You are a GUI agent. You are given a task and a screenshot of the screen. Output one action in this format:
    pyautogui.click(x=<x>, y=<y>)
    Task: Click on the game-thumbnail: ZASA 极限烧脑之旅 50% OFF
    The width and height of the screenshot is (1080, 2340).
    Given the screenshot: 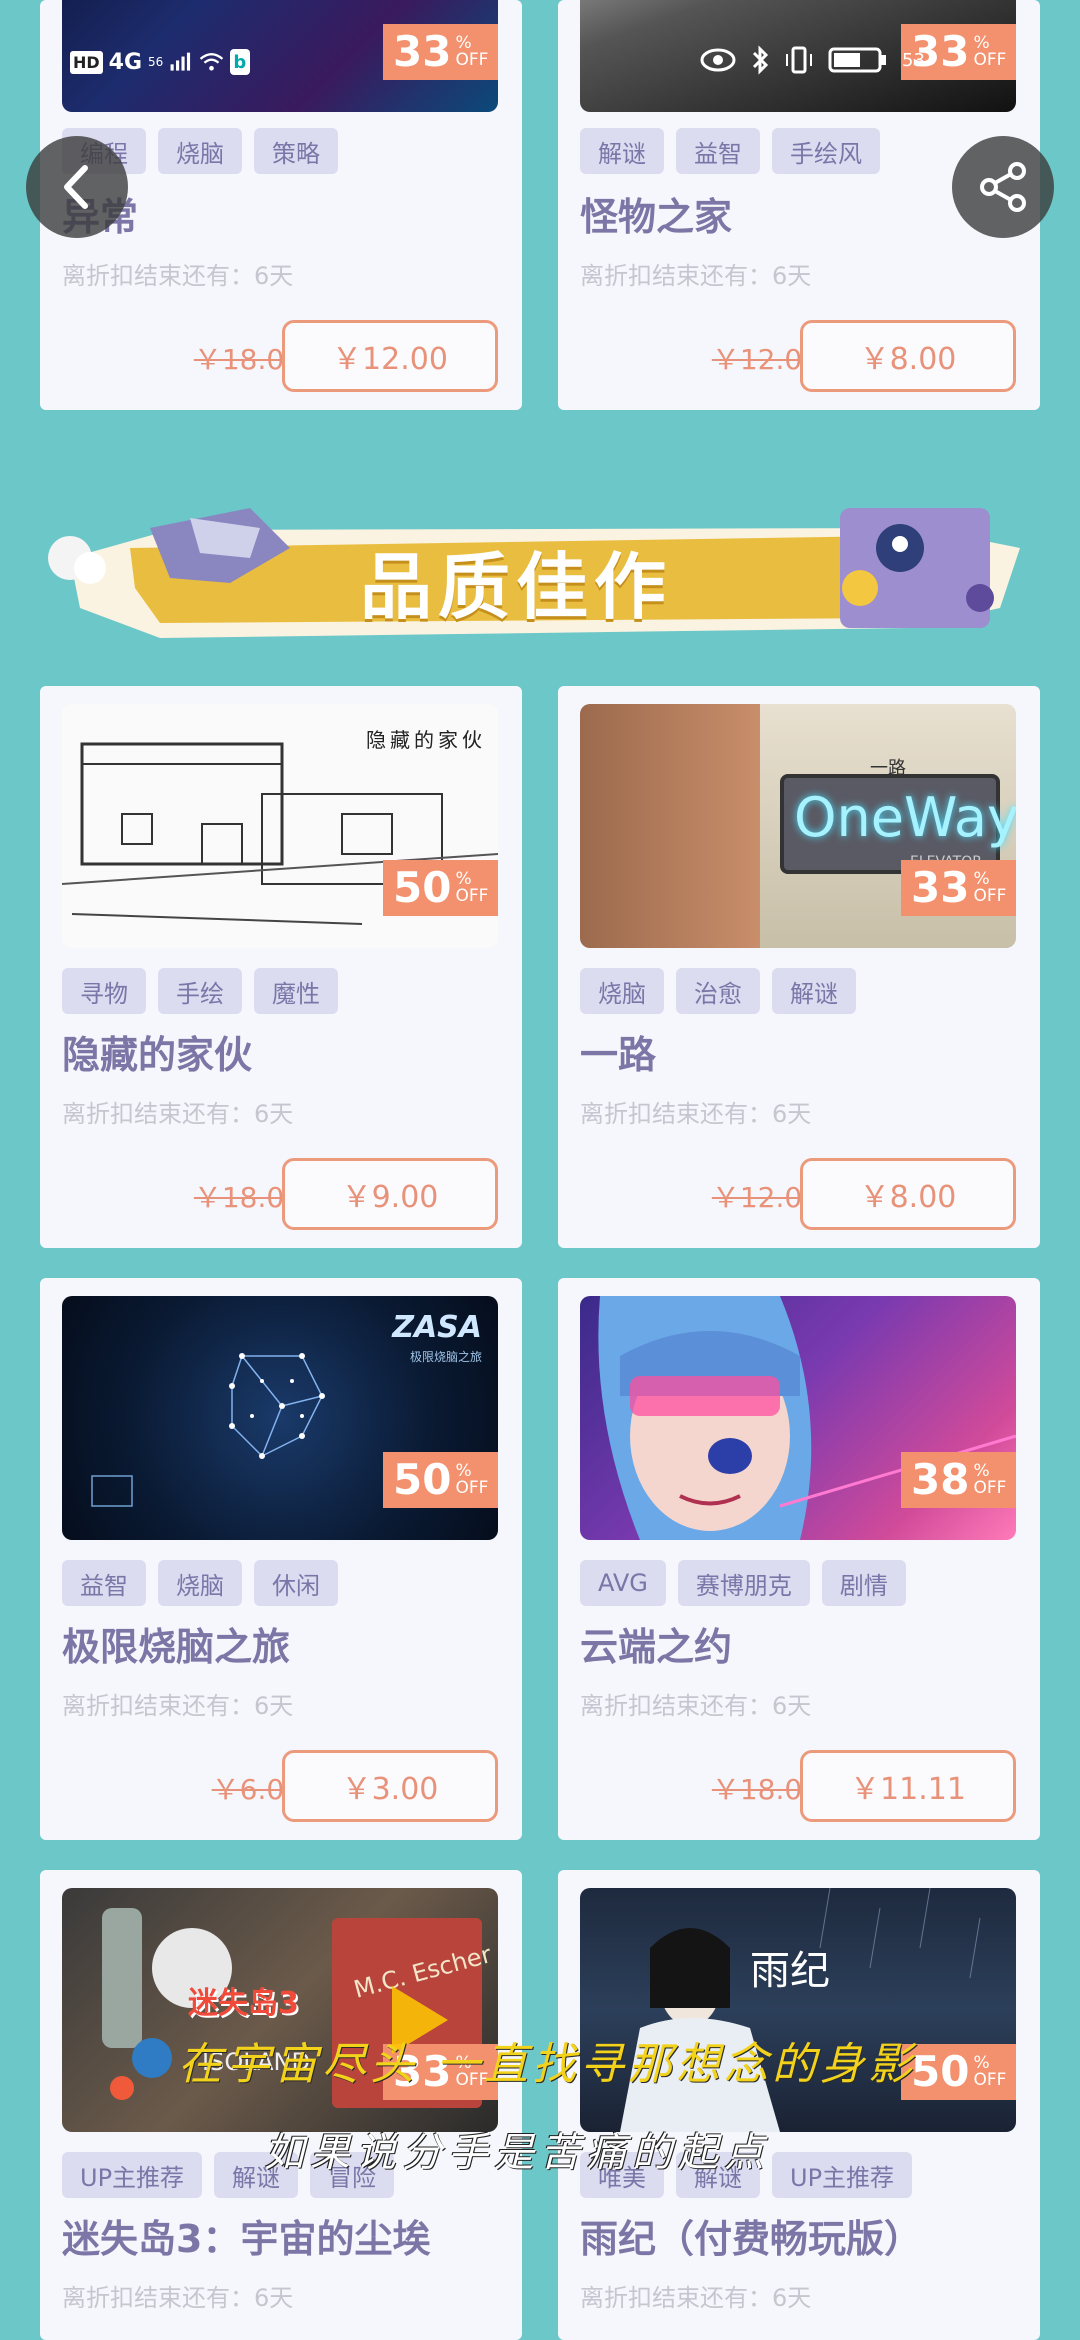 What is the action you would take?
    pyautogui.click(x=280, y=1418)
    